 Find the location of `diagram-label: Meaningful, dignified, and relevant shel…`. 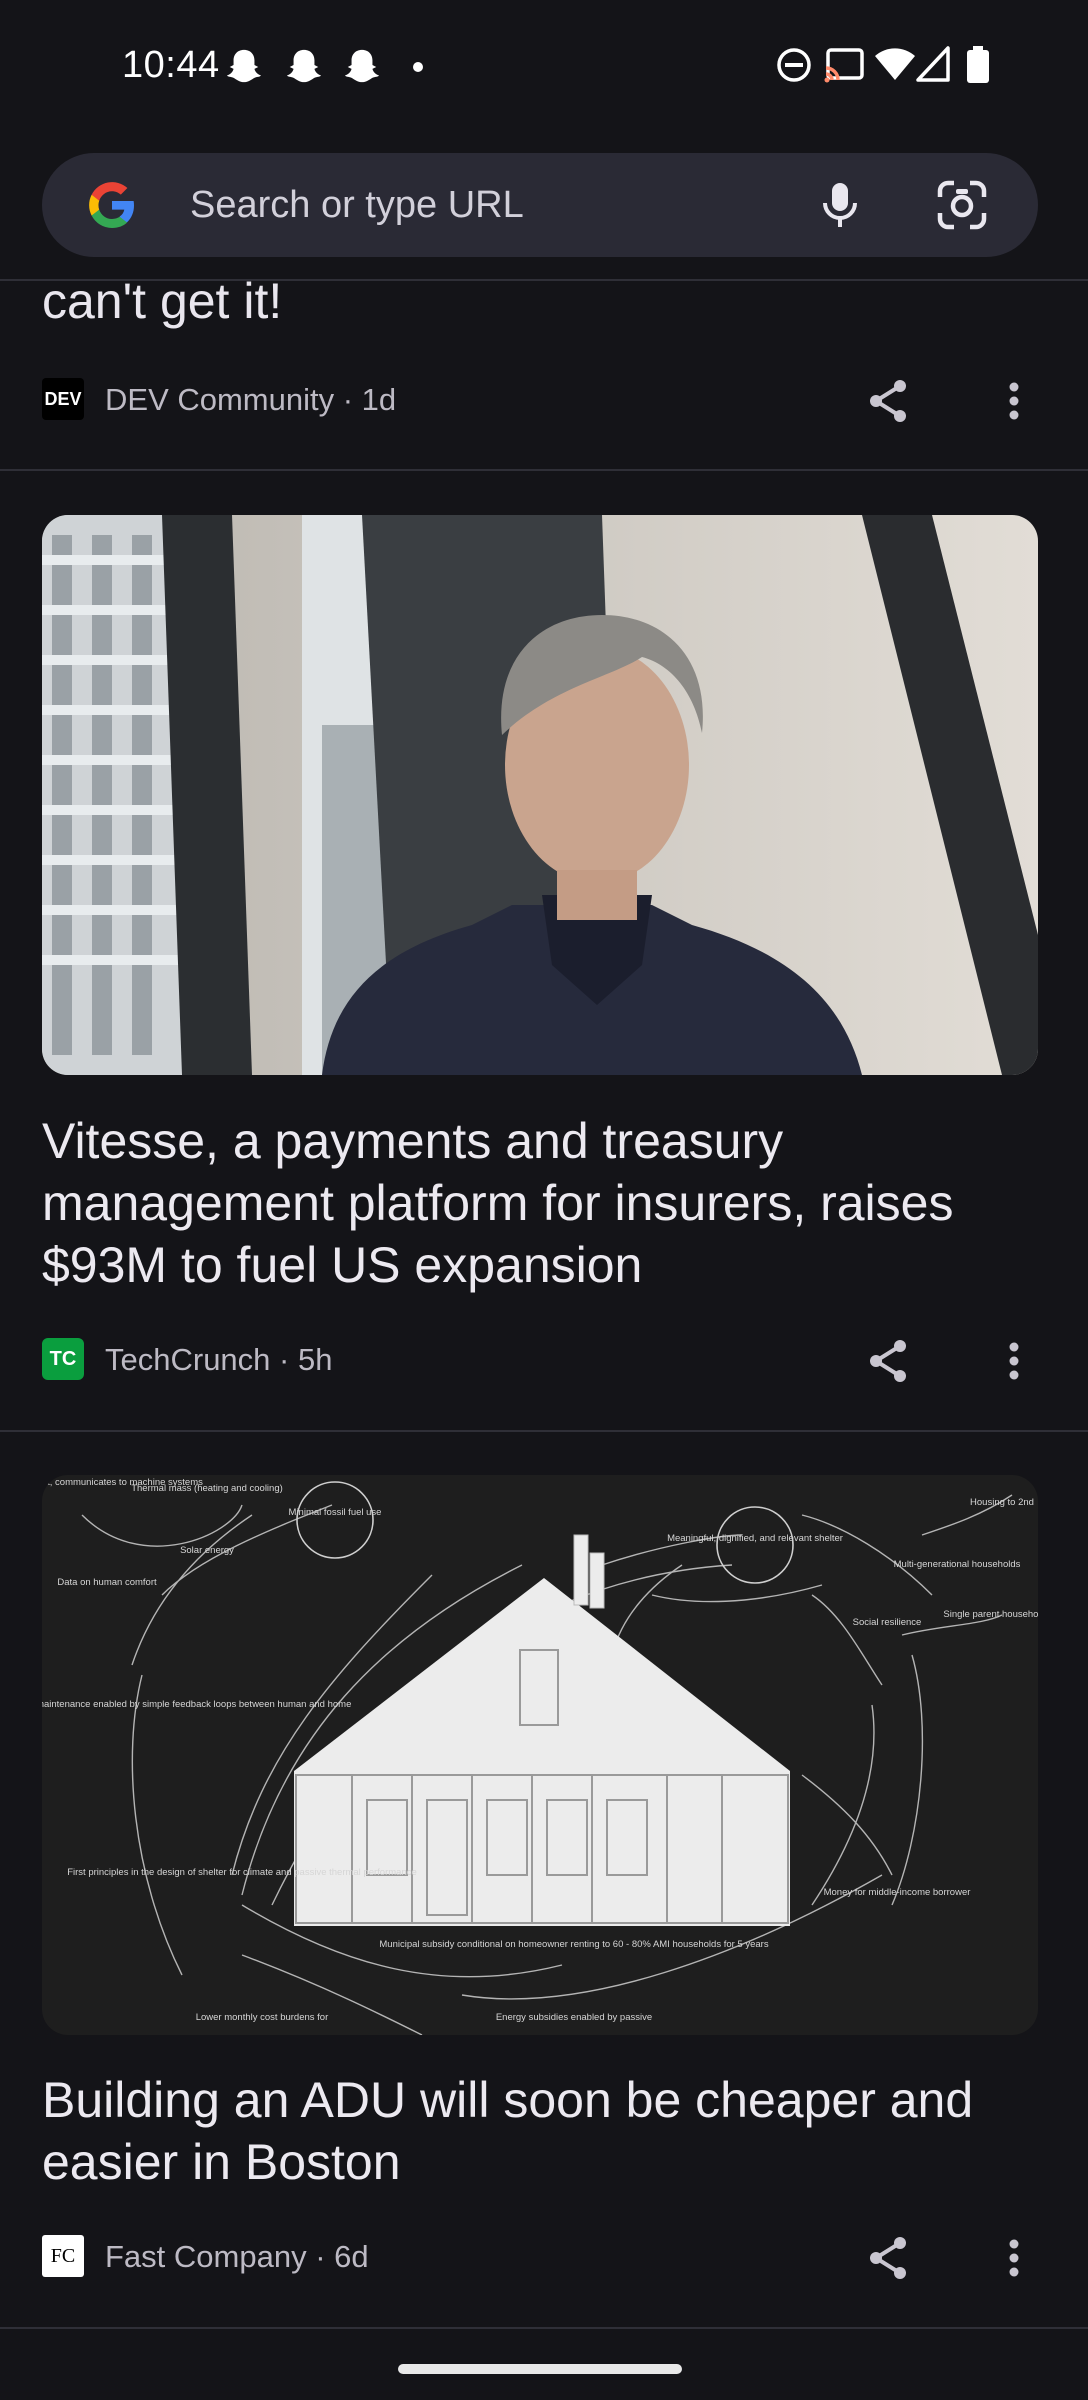

diagram-label: Meaningful, dignified, and relevant shel… is located at coordinates (755, 1538).